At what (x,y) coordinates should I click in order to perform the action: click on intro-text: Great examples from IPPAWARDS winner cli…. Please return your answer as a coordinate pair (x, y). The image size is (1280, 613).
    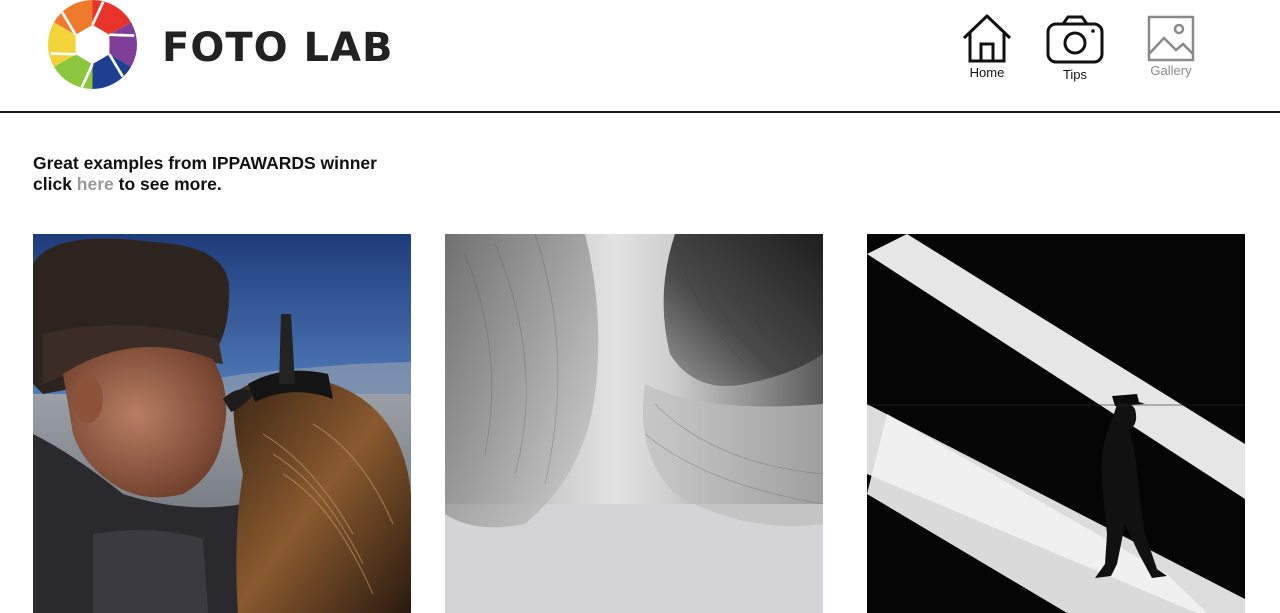
    Looking at the image, I should click on (205, 174).